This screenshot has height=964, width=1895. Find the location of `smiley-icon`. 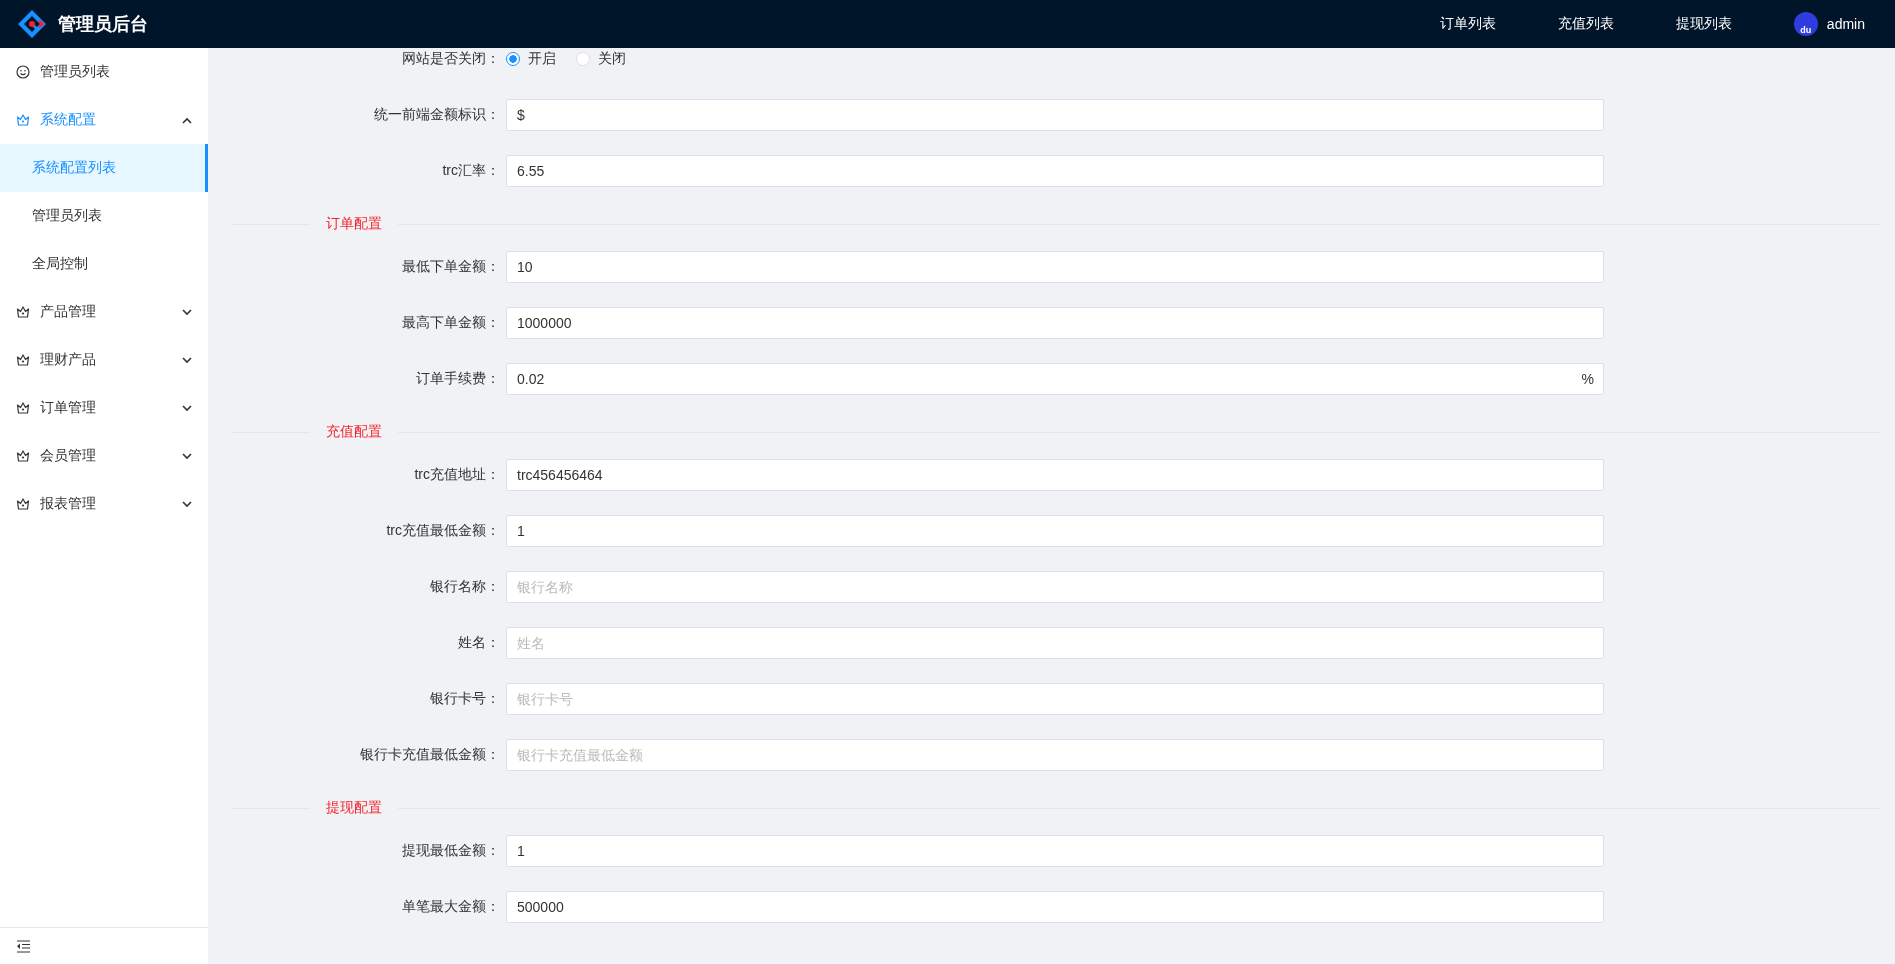

smiley-icon is located at coordinates (23, 72).